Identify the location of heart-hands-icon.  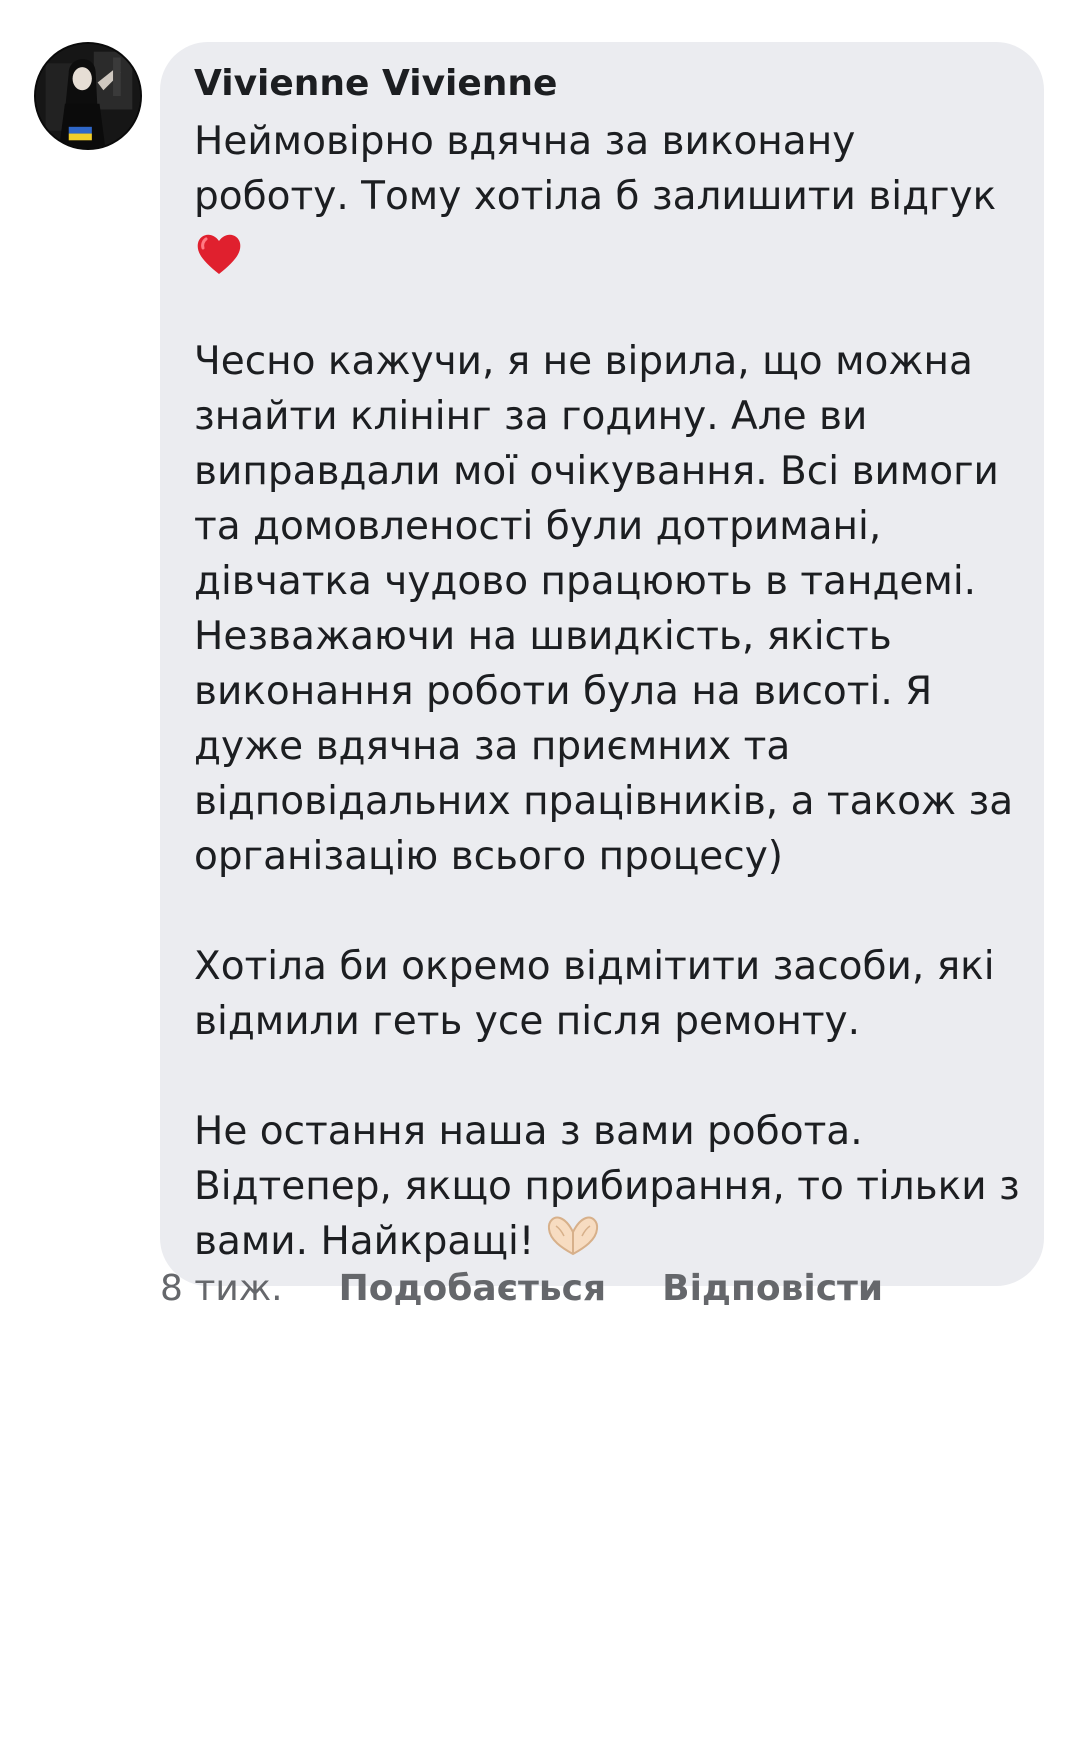
(573, 1236).